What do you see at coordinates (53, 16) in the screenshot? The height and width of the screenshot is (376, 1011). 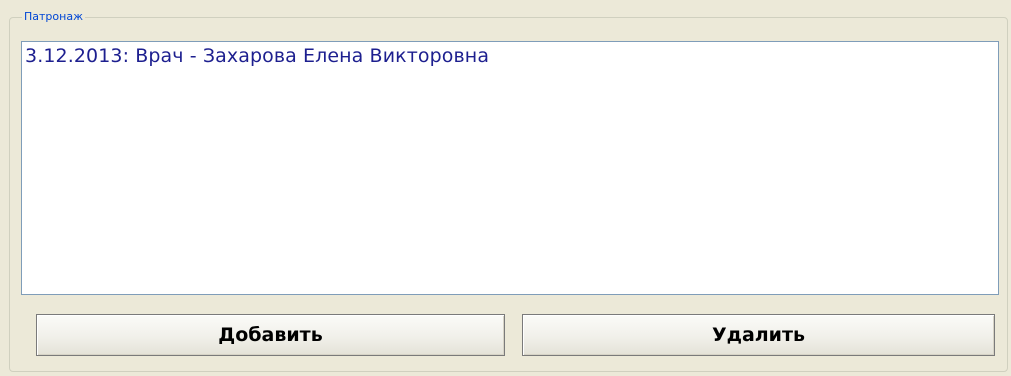 I see `groupbox-title: Патронаж` at bounding box center [53, 16].